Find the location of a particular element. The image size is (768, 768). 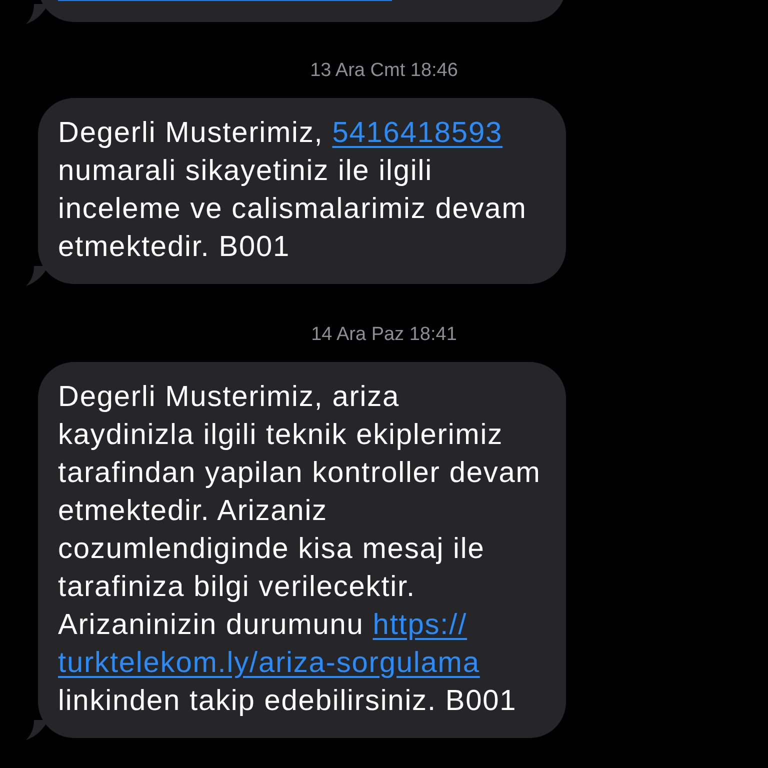

timestamp: 13 Ara Cmt 18:46 is located at coordinates (384, 71).